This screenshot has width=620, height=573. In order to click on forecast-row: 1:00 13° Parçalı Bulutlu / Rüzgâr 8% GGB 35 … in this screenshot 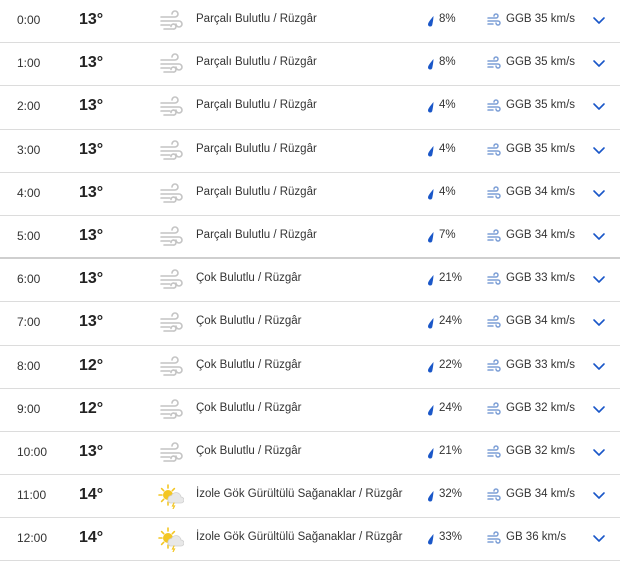, I will do `click(310, 65)`.